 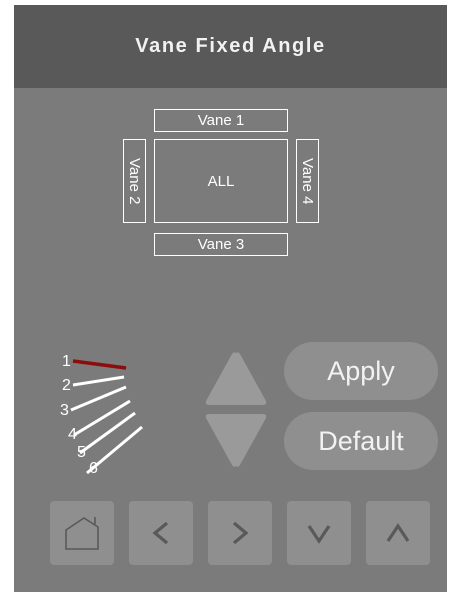 I want to click on down-button, so click(x=319, y=533).